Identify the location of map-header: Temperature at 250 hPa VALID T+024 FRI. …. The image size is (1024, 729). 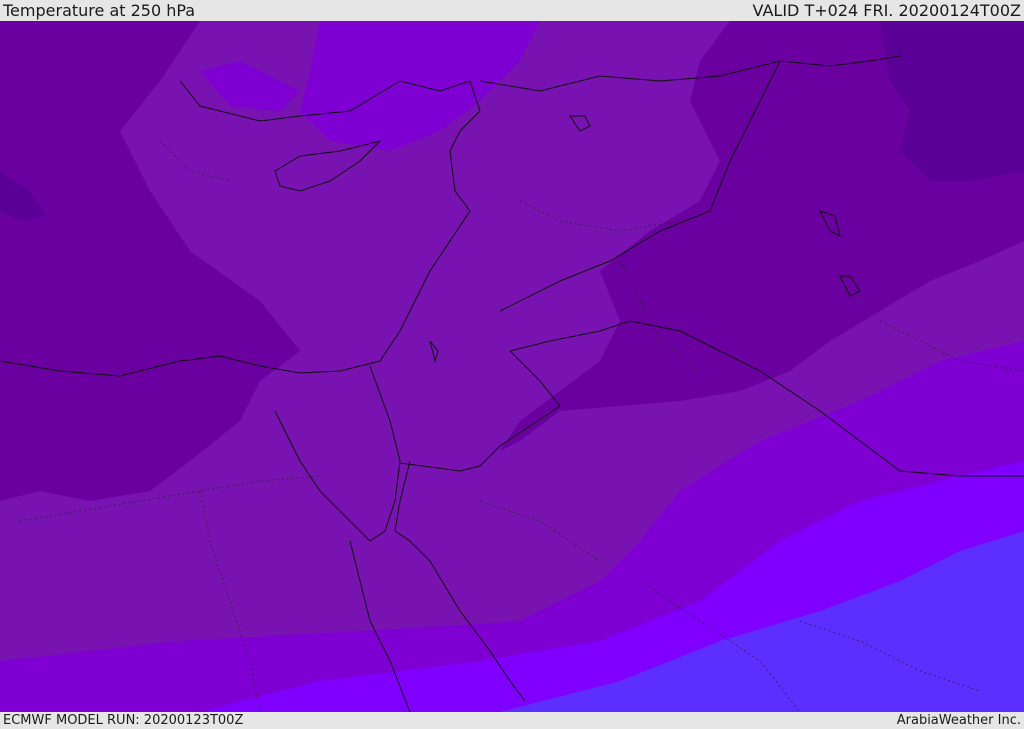
(512, 10).